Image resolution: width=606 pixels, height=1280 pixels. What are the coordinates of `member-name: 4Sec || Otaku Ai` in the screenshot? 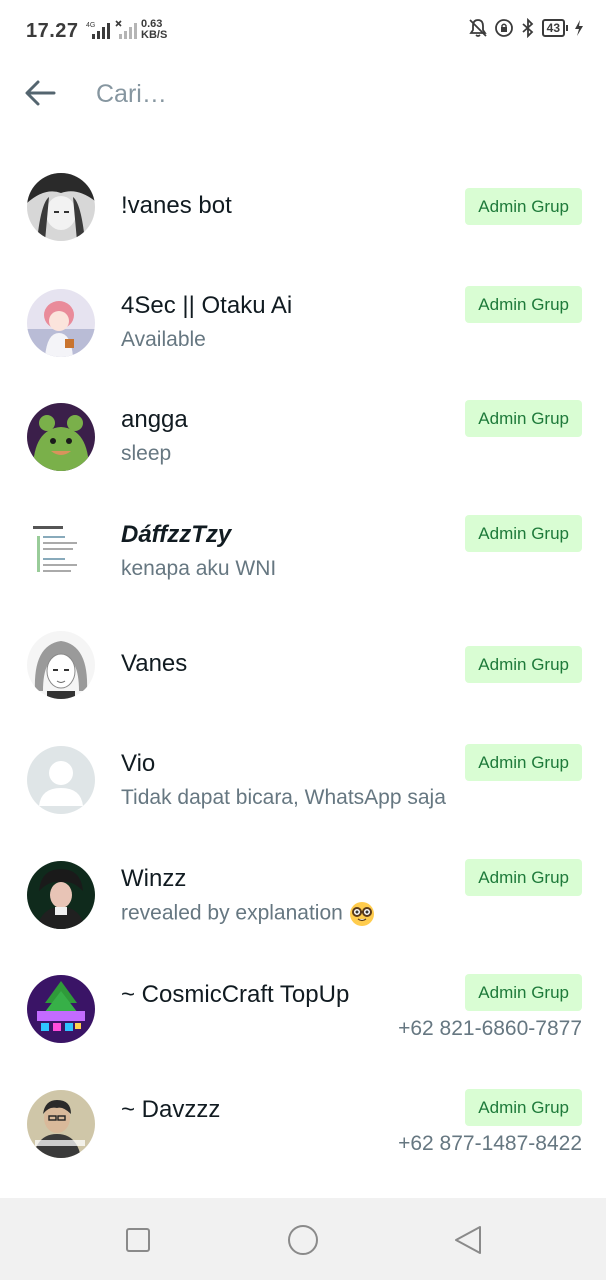 It's located at (207, 305).